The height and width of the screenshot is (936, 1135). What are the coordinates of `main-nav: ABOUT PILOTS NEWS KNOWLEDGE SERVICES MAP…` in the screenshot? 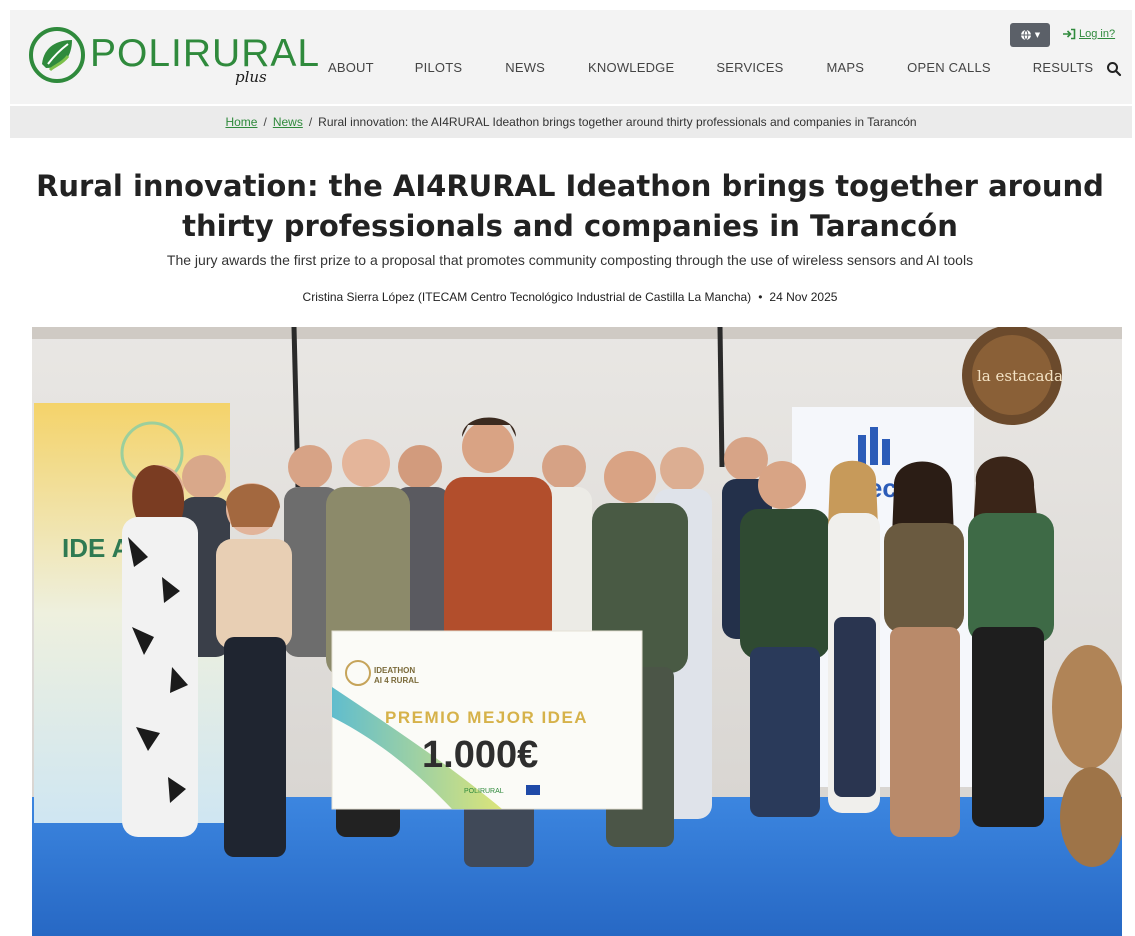 It's located at (710, 67).